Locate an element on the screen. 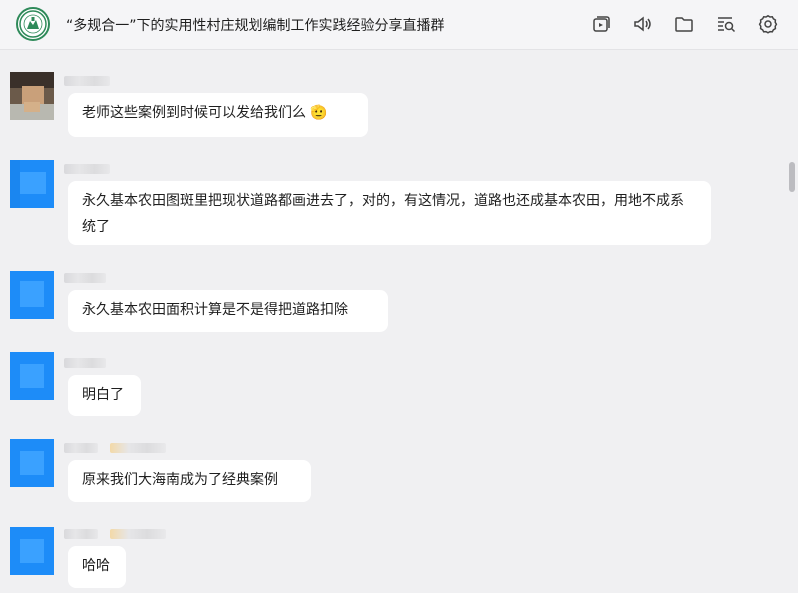 This screenshot has width=798, height=593. group-logo-icon is located at coordinates (33, 24).